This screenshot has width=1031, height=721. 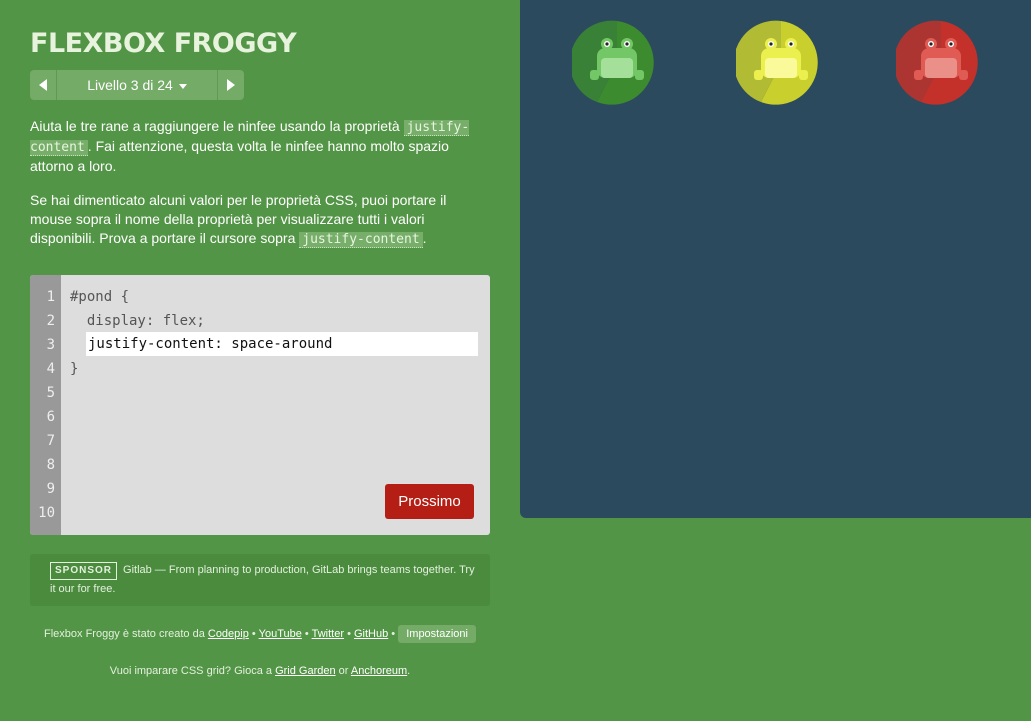 I want to click on learn-suffix: ., so click(x=409, y=671).